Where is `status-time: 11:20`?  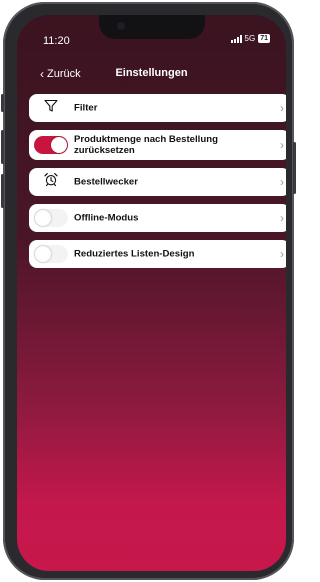
status-time: 11:20 is located at coordinates (56, 41).